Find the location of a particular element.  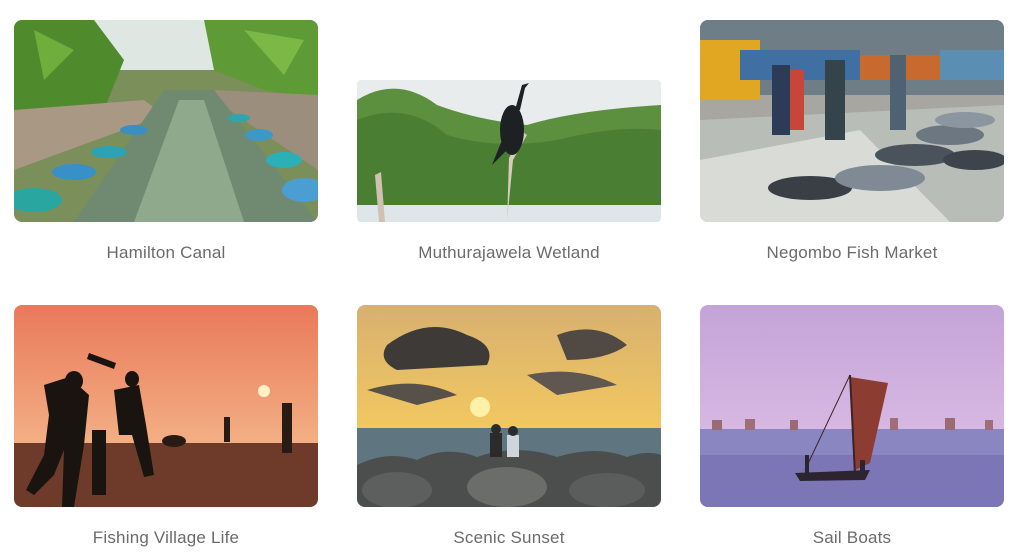

gallery-card-muthurajawela-wetland: Muthurajawela Wetland is located at coordinates (509, 141).